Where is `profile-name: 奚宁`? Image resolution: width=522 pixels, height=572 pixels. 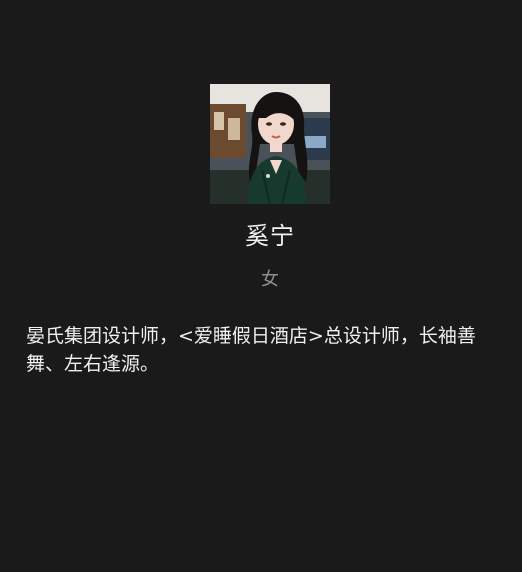
profile-name: 奚宁 is located at coordinates (270, 236).